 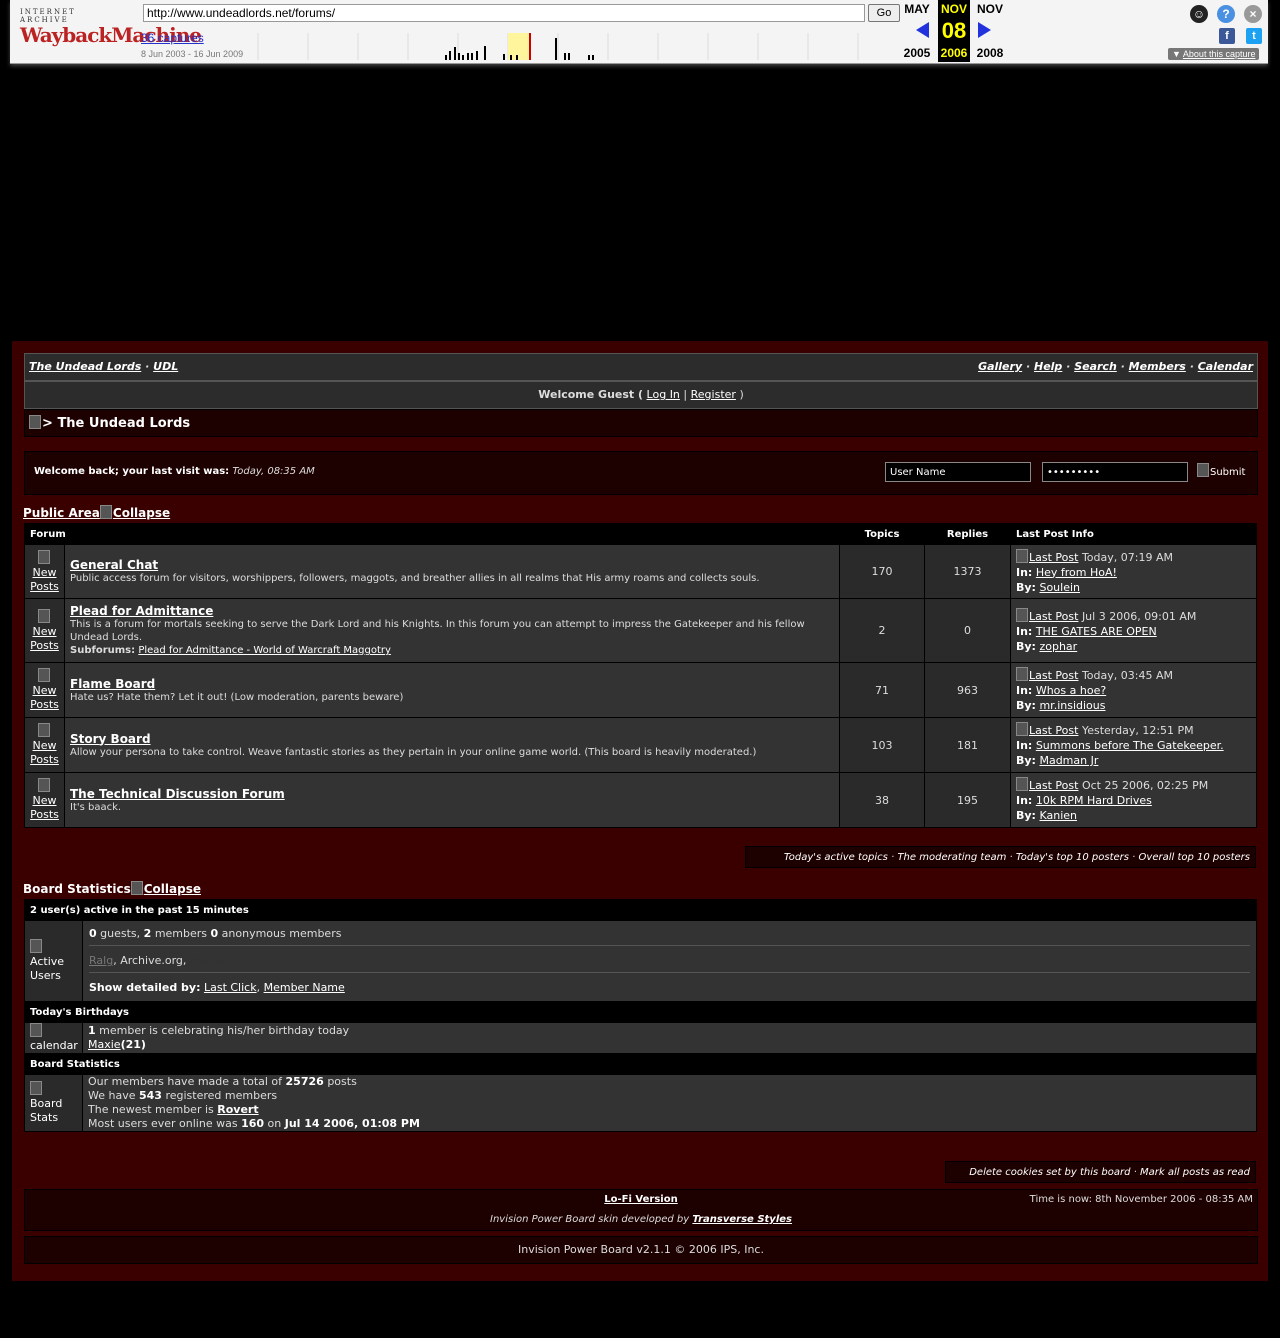 What do you see at coordinates (1049, 1172) in the screenshot?
I see `delete-cookies-link: Delete cookies set by this board` at bounding box center [1049, 1172].